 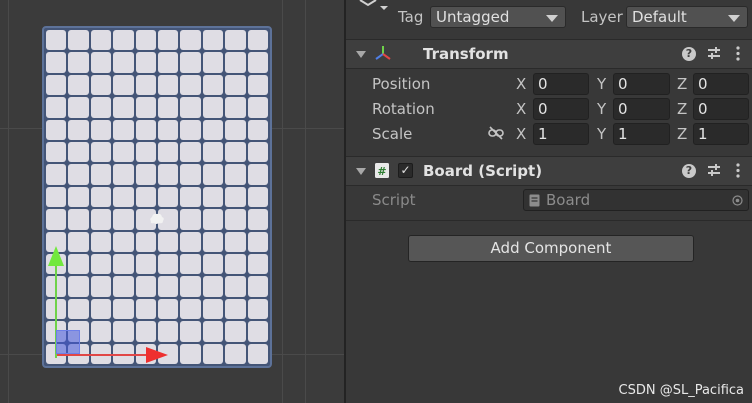 What do you see at coordinates (721, 109) in the screenshot?
I see `rotation-z-field: 0` at bounding box center [721, 109].